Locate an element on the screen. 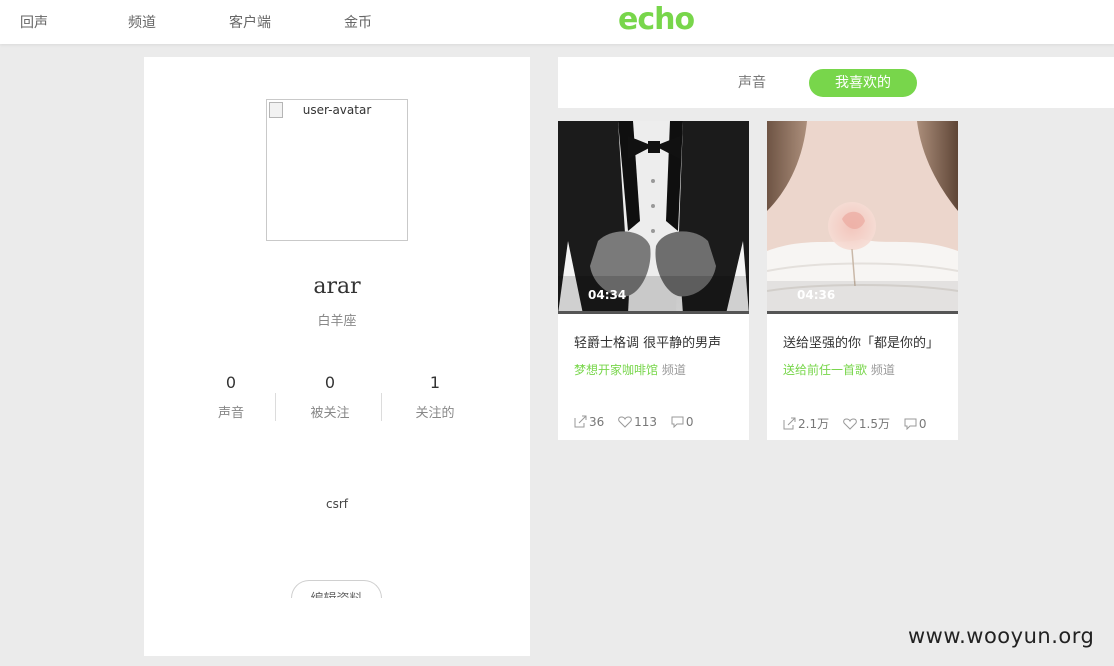  edit-profile-button: 编辑资料 is located at coordinates (336, 589).